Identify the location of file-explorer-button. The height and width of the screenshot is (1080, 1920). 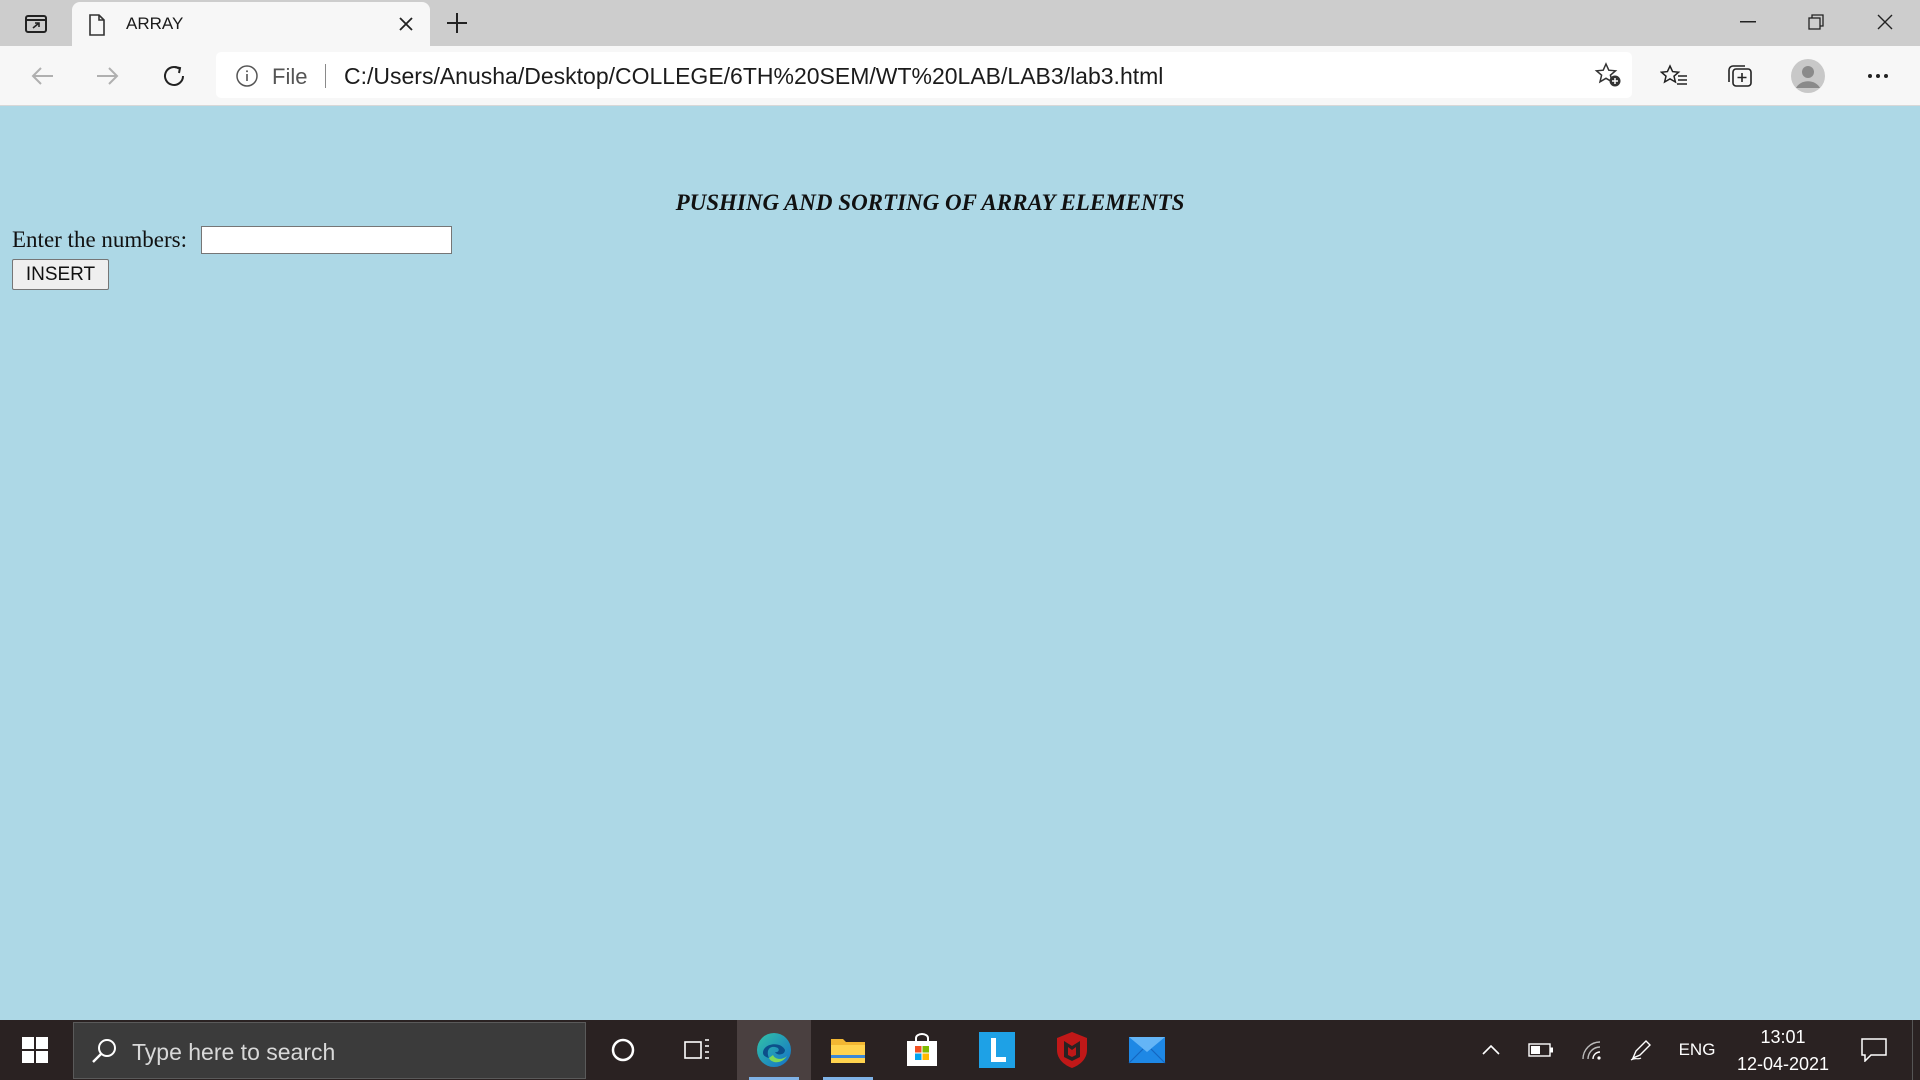
(848, 1050).